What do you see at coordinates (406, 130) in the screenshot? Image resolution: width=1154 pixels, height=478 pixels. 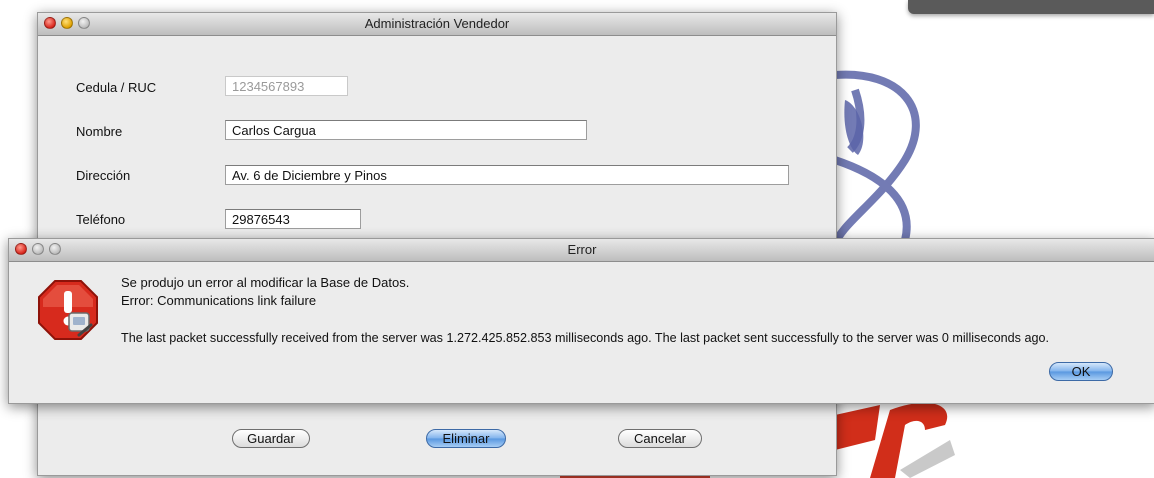 I see `nombre-field: Carlos Cargua` at bounding box center [406, 130].